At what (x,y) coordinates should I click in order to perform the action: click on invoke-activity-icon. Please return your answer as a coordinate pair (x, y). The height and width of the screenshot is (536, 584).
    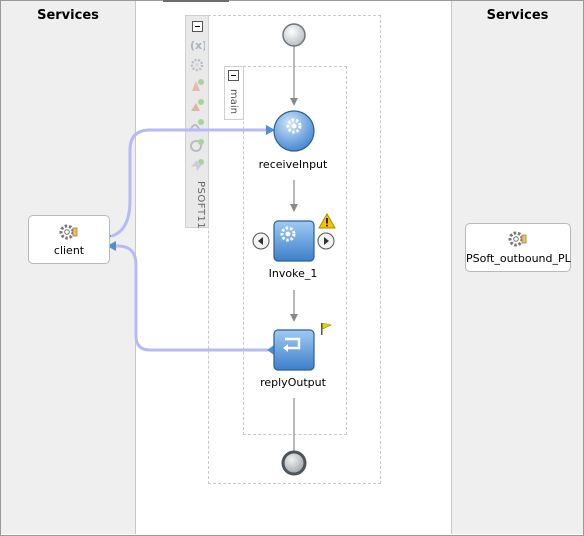
    Looking at the image, I should click on (294, 241).